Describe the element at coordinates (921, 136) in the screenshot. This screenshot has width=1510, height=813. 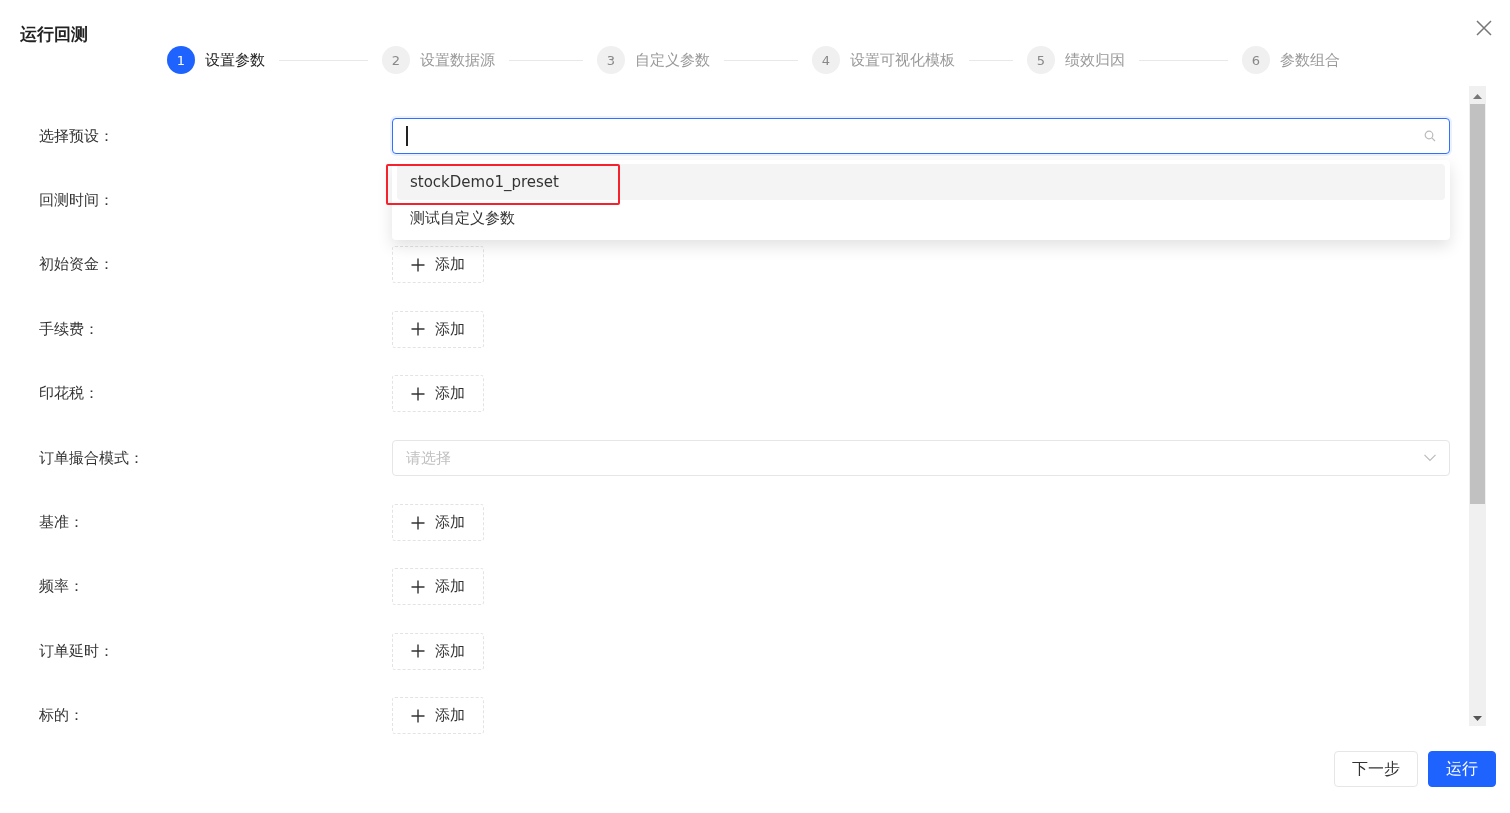
I see `preset-search-field` at that location.